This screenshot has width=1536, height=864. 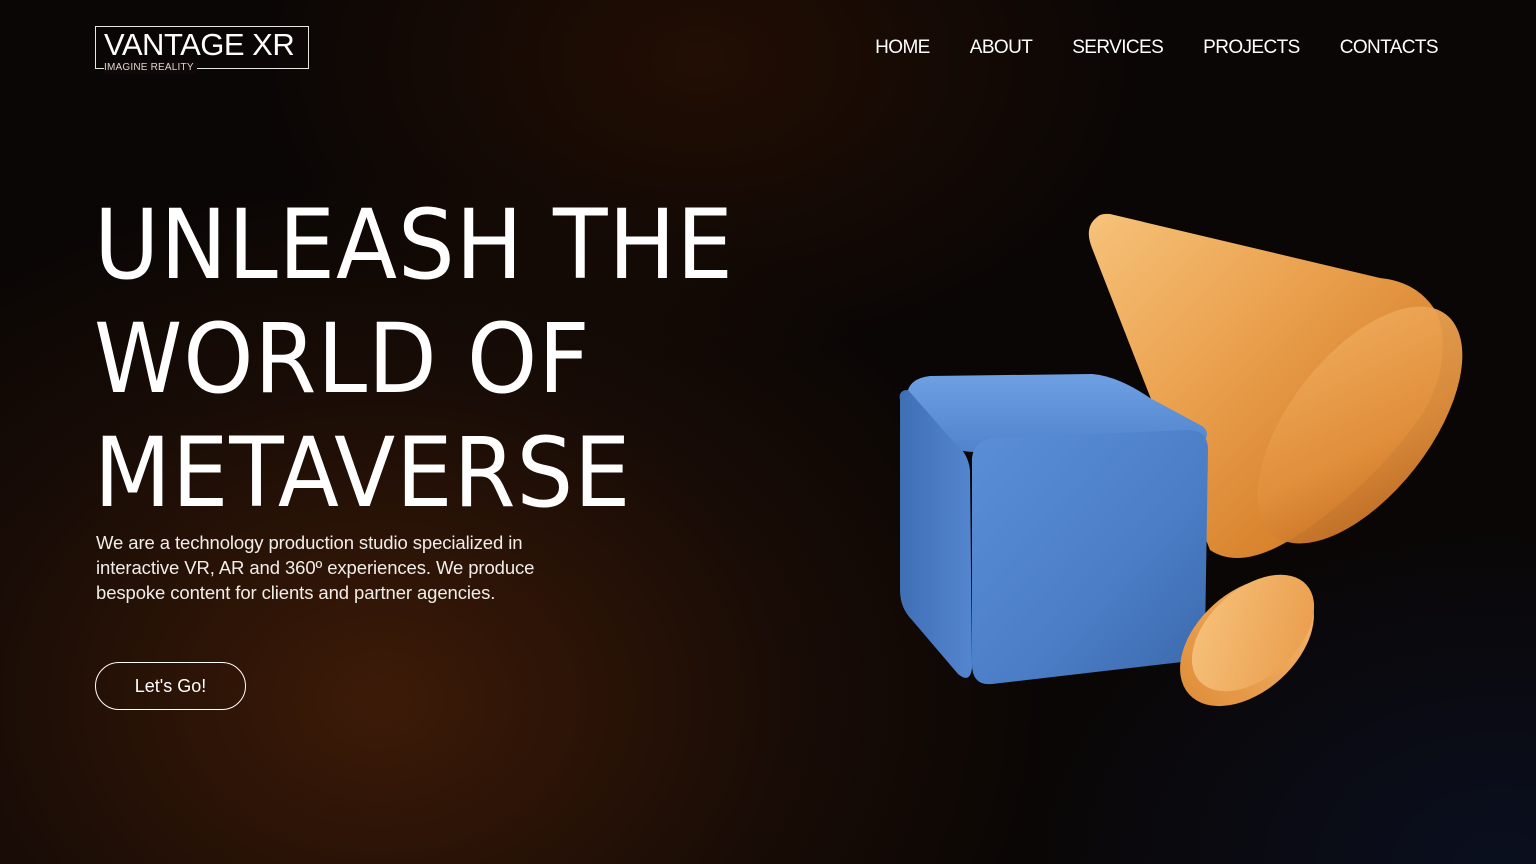 What do you see at coordinates (170, 686) in the screenshot?
I see `lets-go-button: Let's Go!` at bounding box center [170, 686].